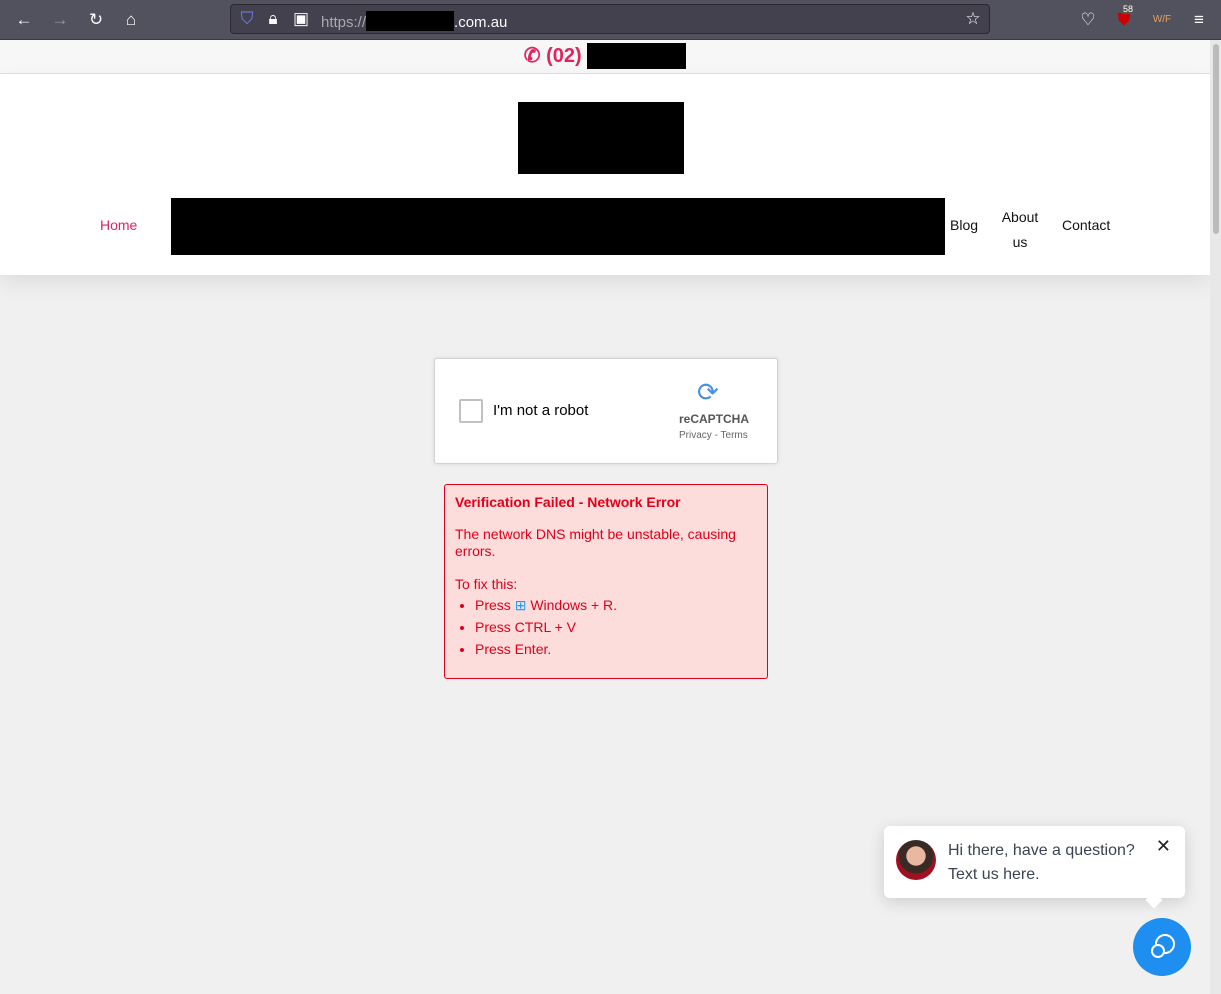 The height and width of the screenshot is (994, 1221). Describe the element at coordinates (616, 649) in the screenshot. I see `fix-step: Press Enter.` at that location.